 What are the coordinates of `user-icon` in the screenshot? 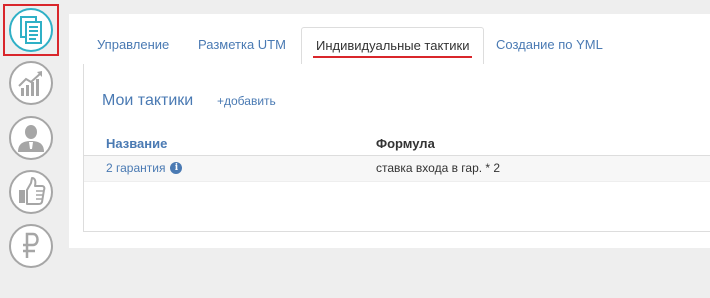 It's located at (31, 138).